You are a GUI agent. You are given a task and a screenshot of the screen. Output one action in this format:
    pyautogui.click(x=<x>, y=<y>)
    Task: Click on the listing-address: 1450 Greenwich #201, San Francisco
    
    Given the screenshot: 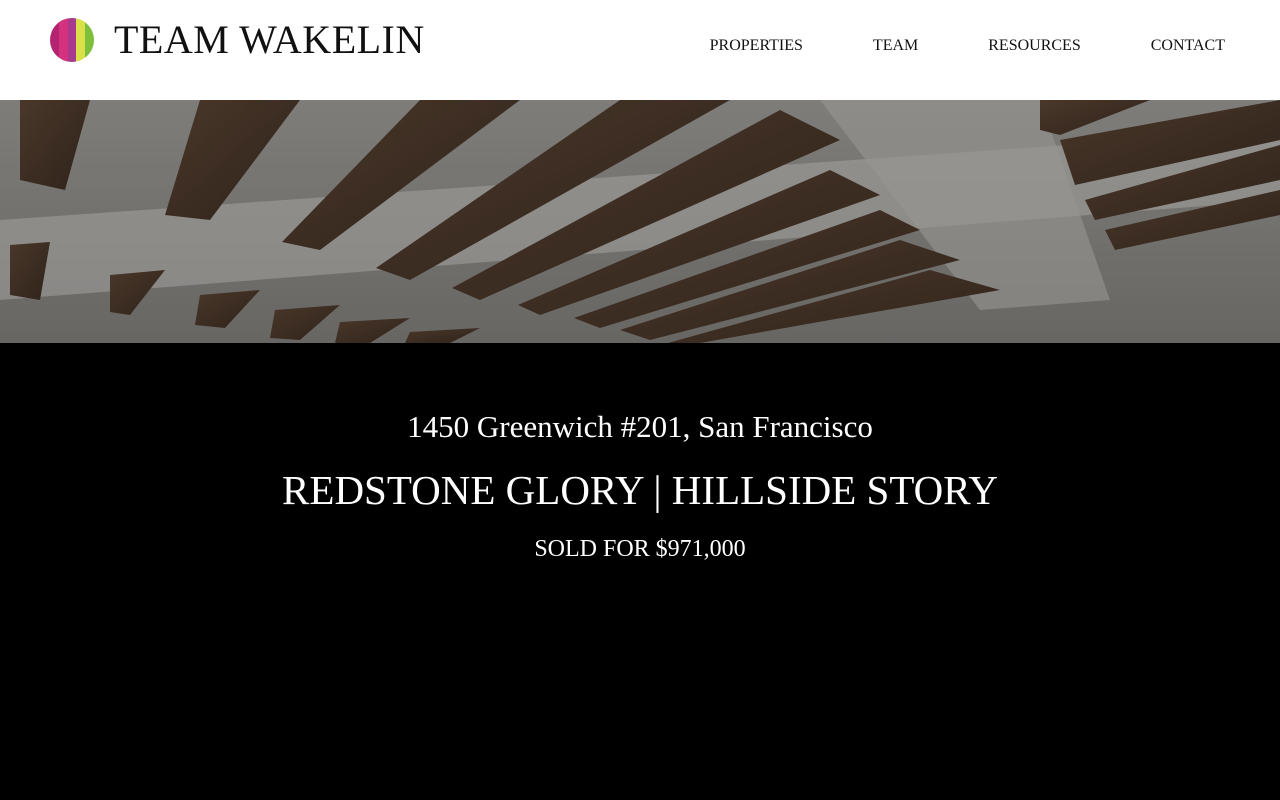 What is the action you would take?
    pyautogui.click(x=640, y=426)
    